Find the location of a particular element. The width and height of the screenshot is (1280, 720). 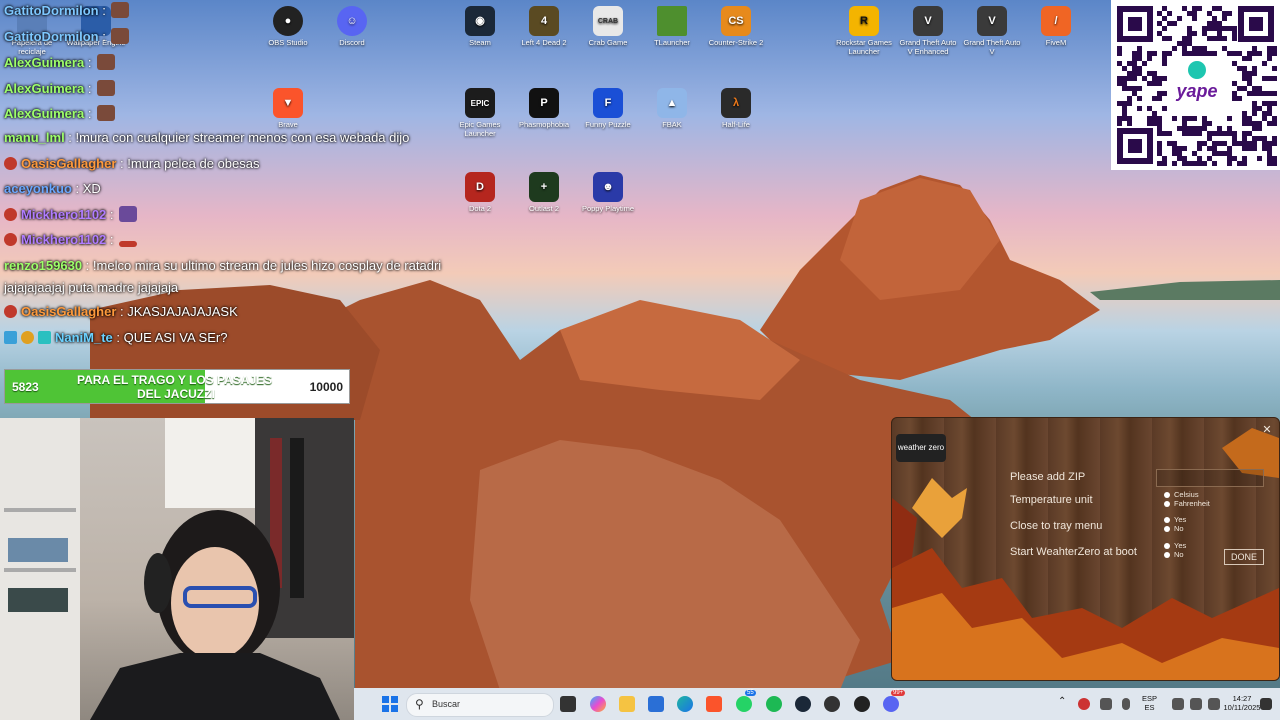

gta-v-enhanced-icon: V Grand Theft Auto V Enhanced is located at coordinates (928, 31).